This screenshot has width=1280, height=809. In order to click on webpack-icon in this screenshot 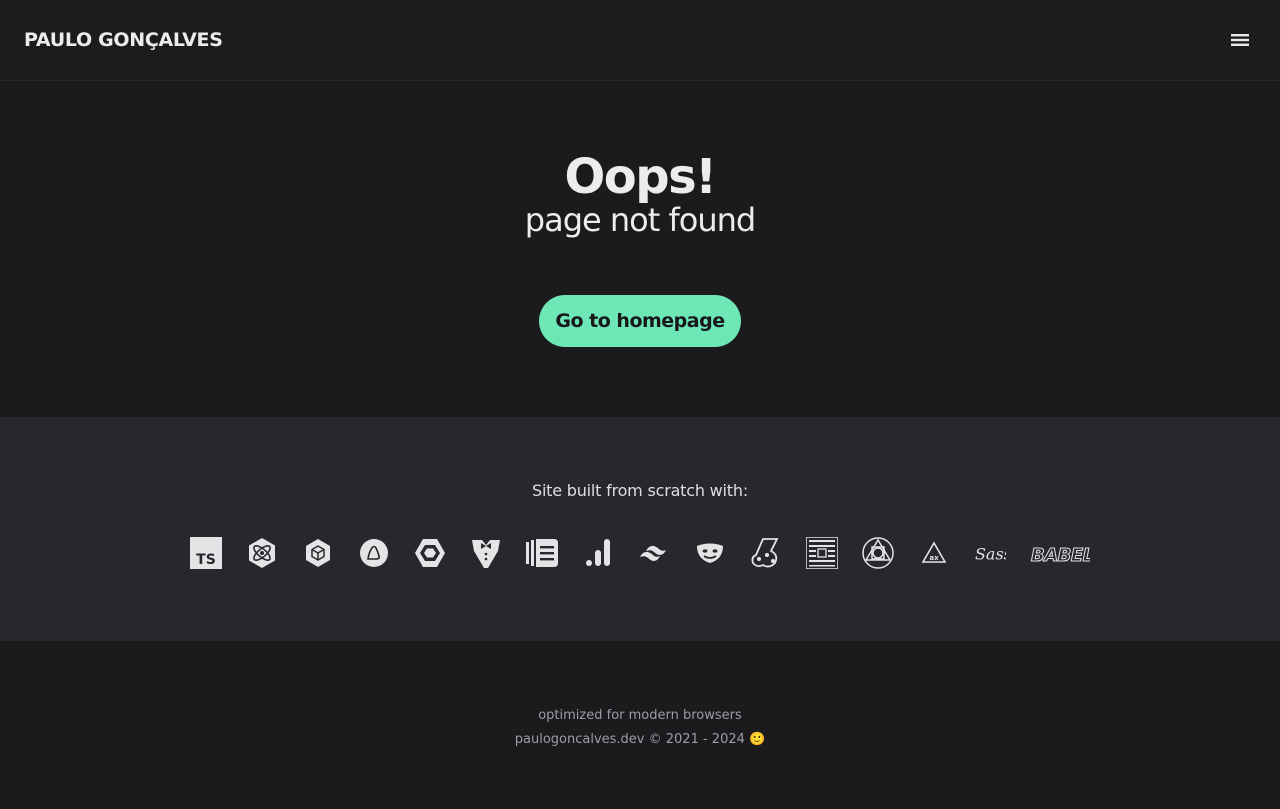, I will do `click(318, 553)`.